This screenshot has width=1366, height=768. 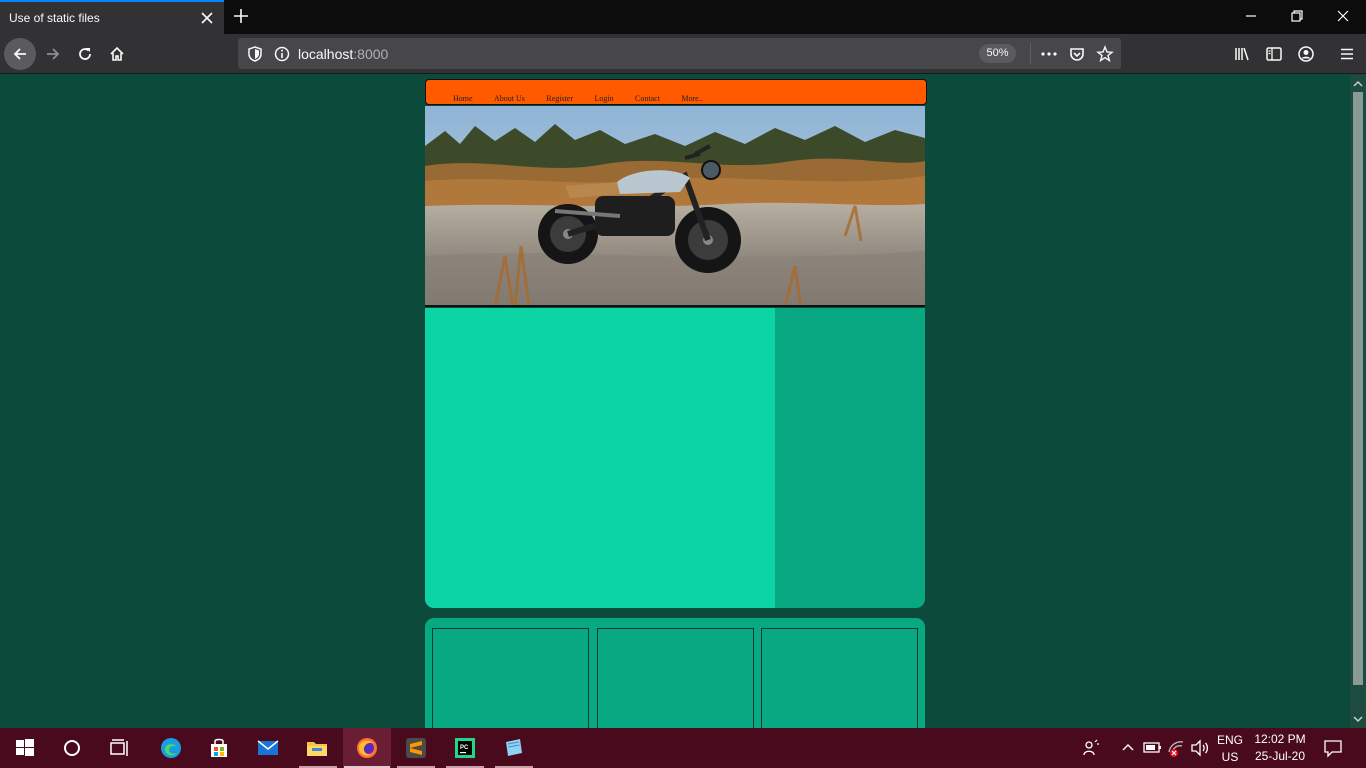 I want to click on clock-date: 25-Jul-20, so click(x=1280, y=756).